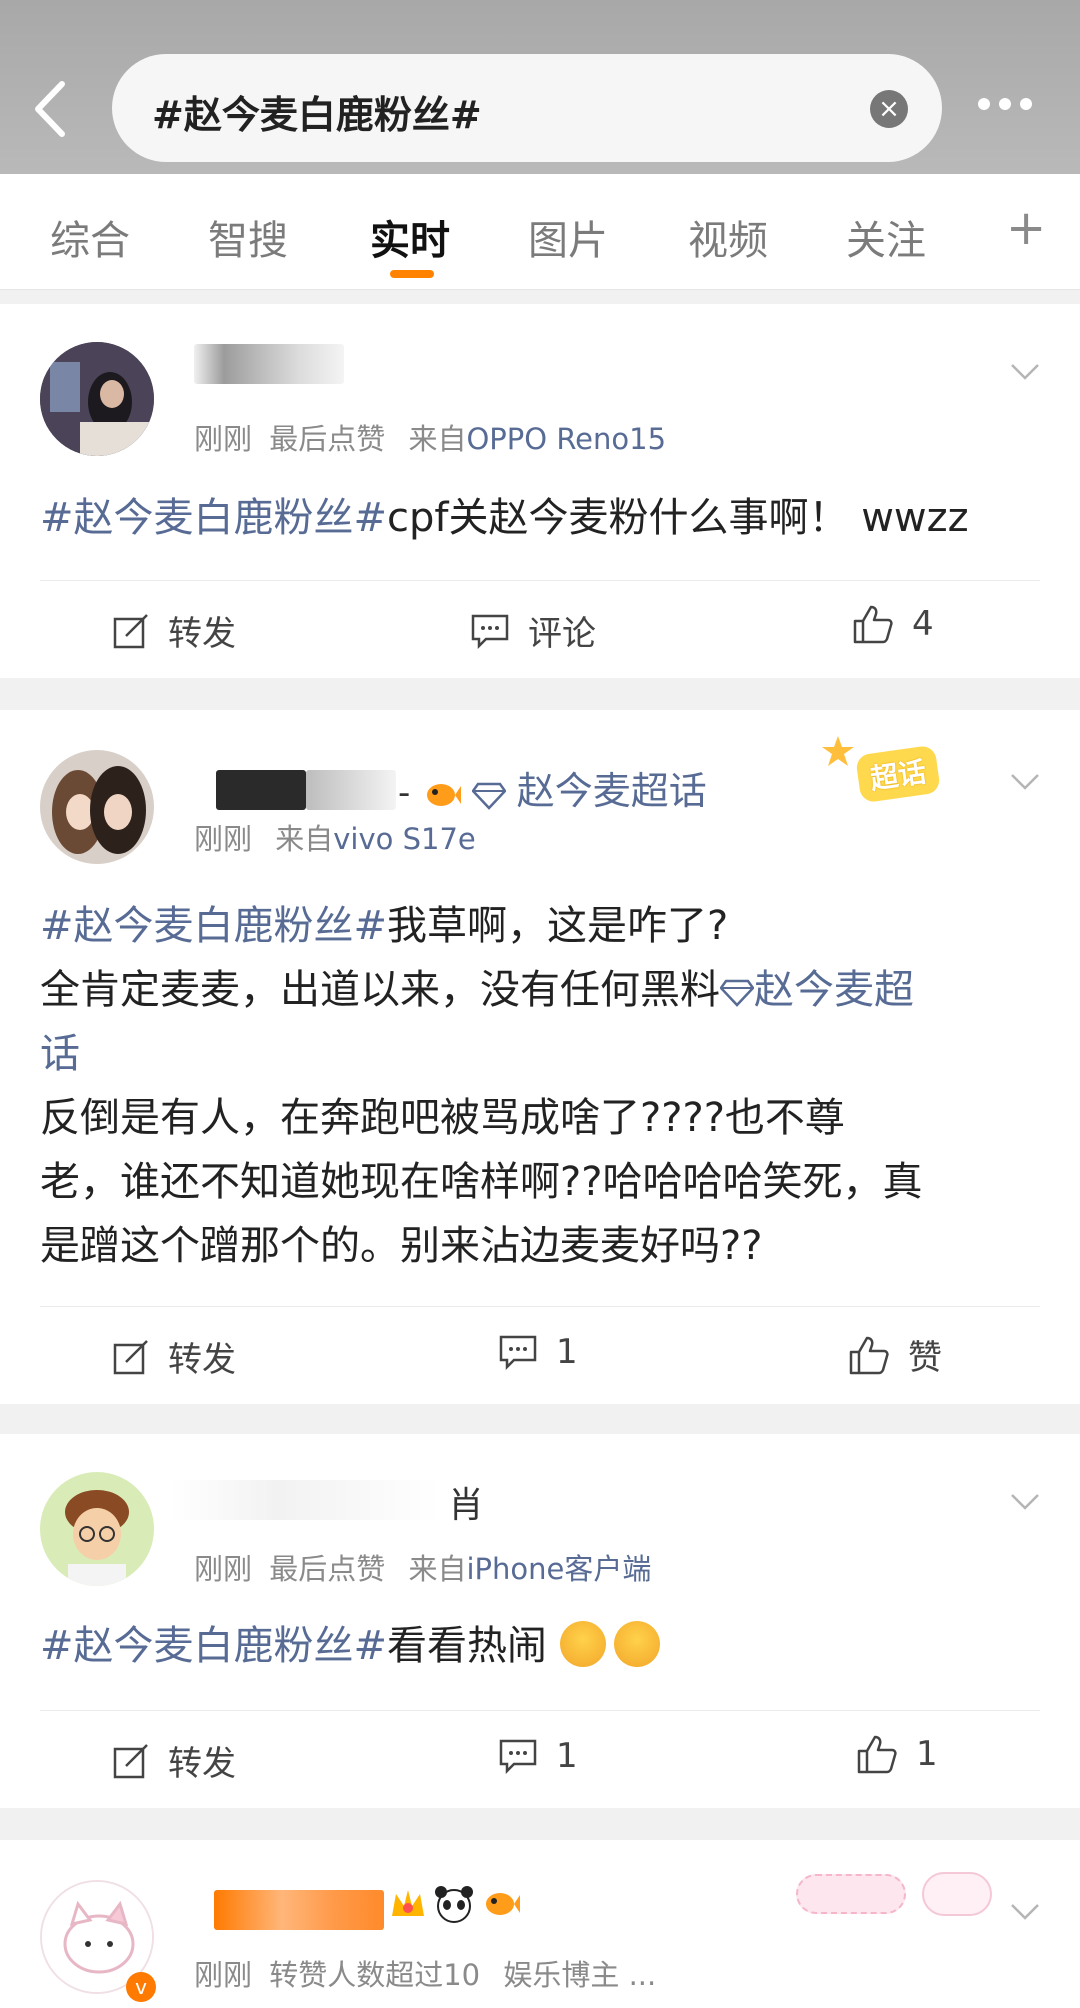 Image resolution: width=1080 pixels, height=2008 pixels. What do you see at coordinates (51, 109) in the screenshot?
I see `back-arrow-icon` at bounding box center [51, 109].